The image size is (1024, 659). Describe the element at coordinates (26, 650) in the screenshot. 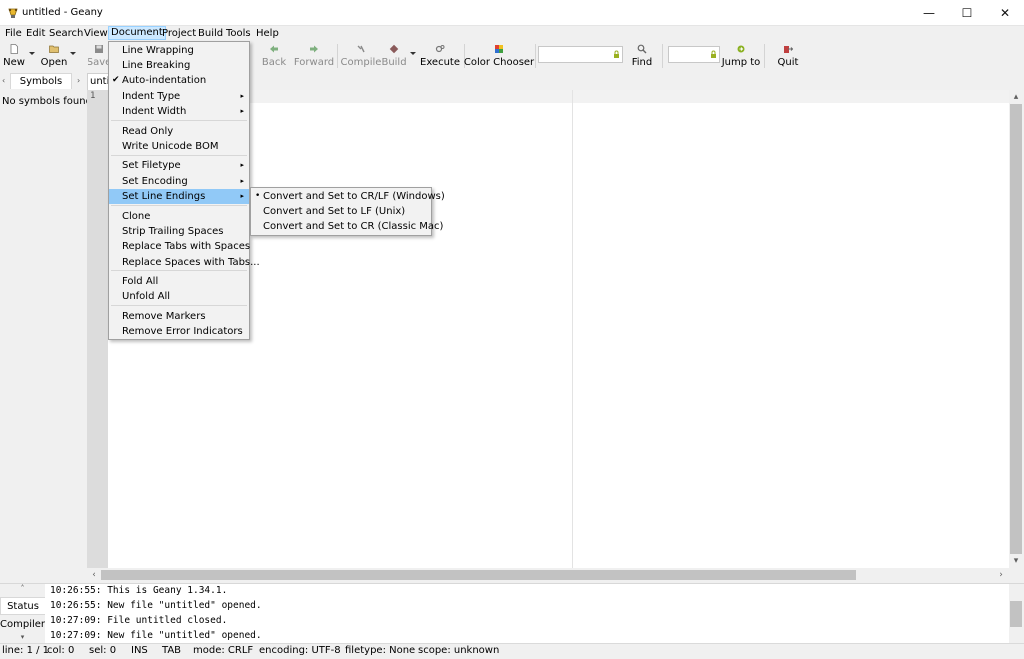

I see `status-line: line: 1 / 1` at that location.